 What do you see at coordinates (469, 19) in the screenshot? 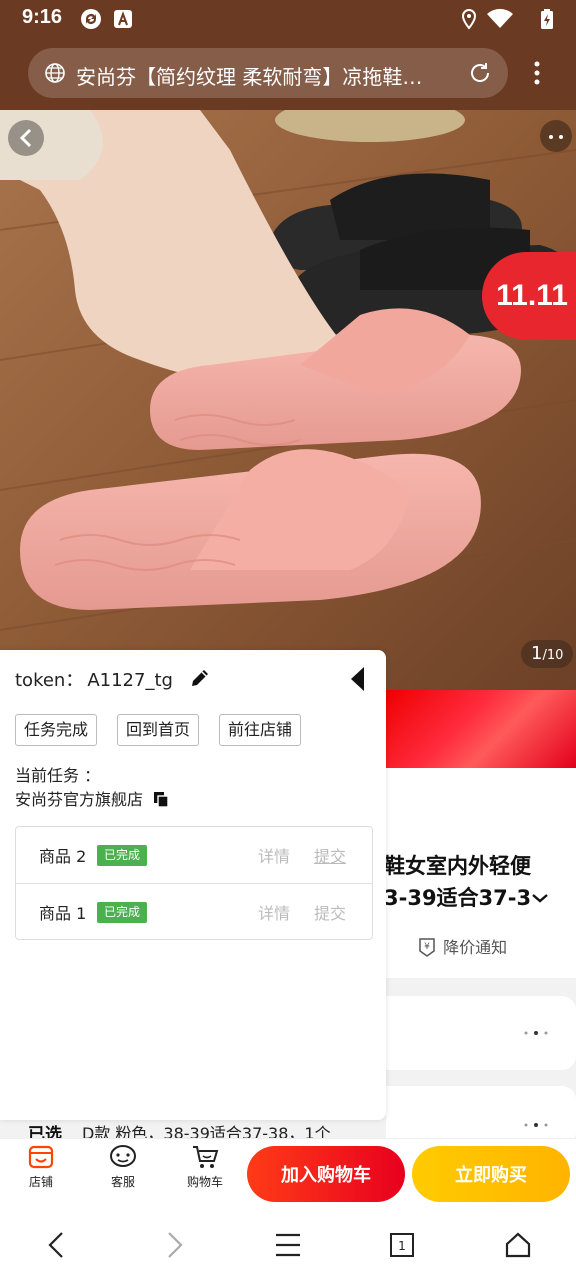
I see `location-icon` at bounding box center [469, 19].